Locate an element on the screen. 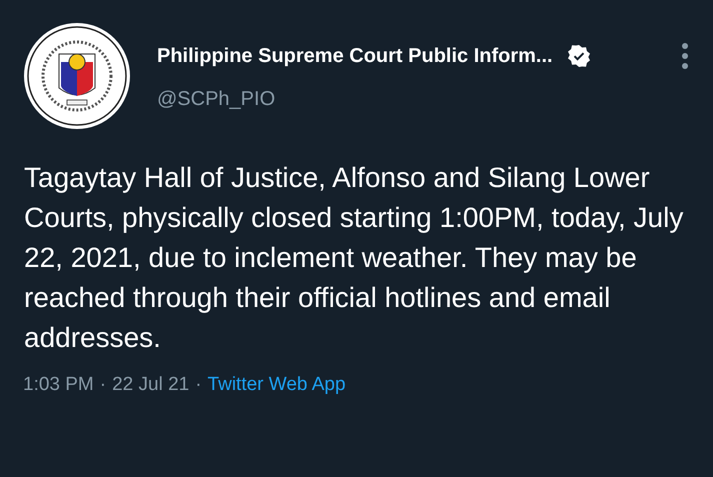 Image resolution: width=713 pixels, height=477 pixels. source-link: Twitter Web App is located at coordinates (277, 385).